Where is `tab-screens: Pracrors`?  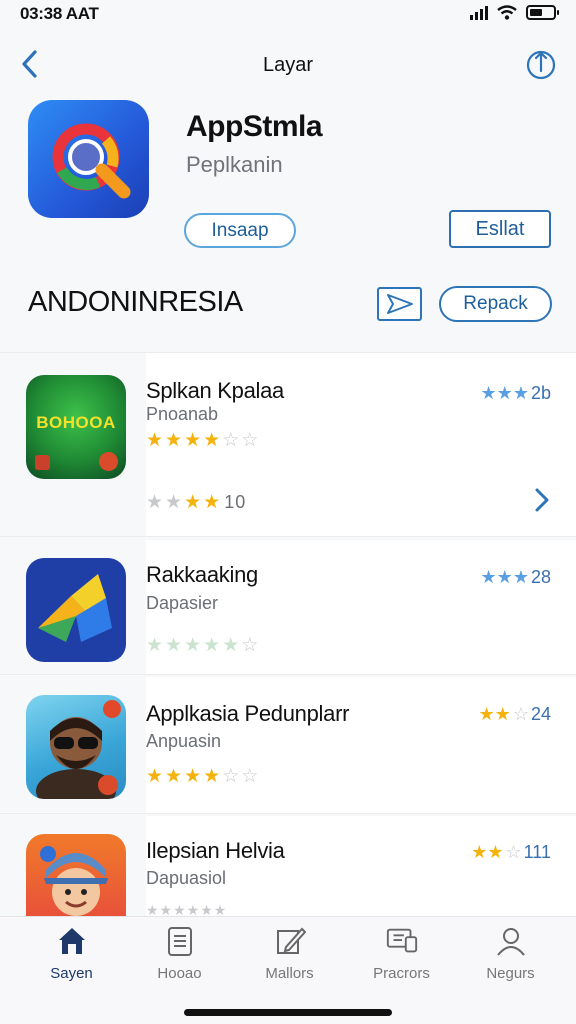 tab-screens: Pracrors is located at coordinates (401, 958).